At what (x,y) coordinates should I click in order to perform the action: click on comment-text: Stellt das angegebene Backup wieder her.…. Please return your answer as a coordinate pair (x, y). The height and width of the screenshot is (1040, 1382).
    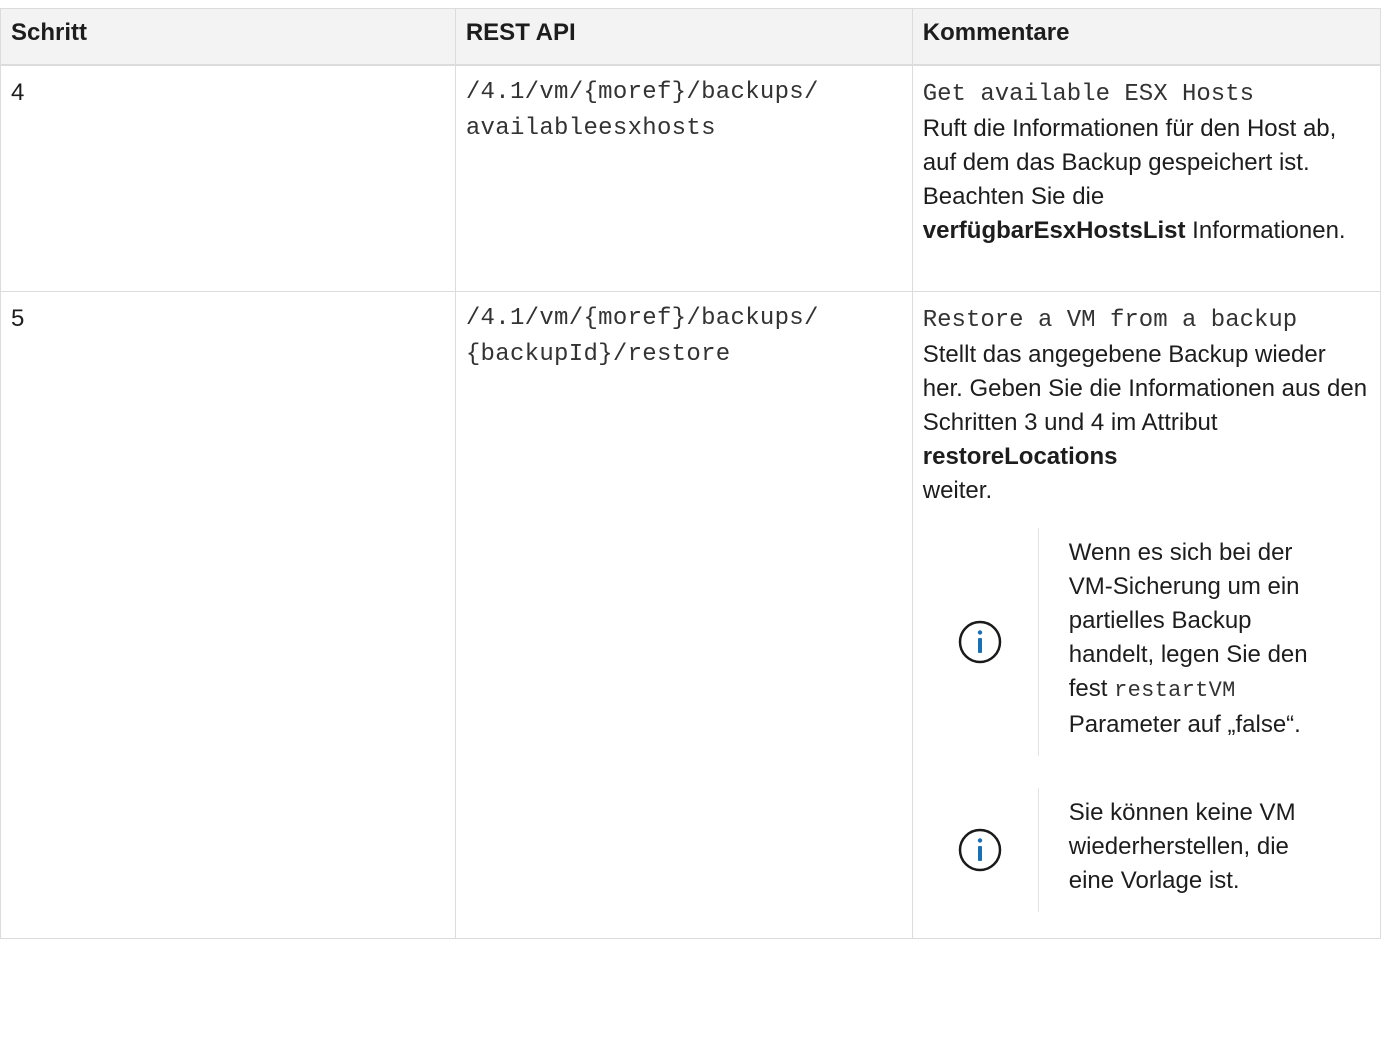
    Looking at the image, I should click on (1145, 388).